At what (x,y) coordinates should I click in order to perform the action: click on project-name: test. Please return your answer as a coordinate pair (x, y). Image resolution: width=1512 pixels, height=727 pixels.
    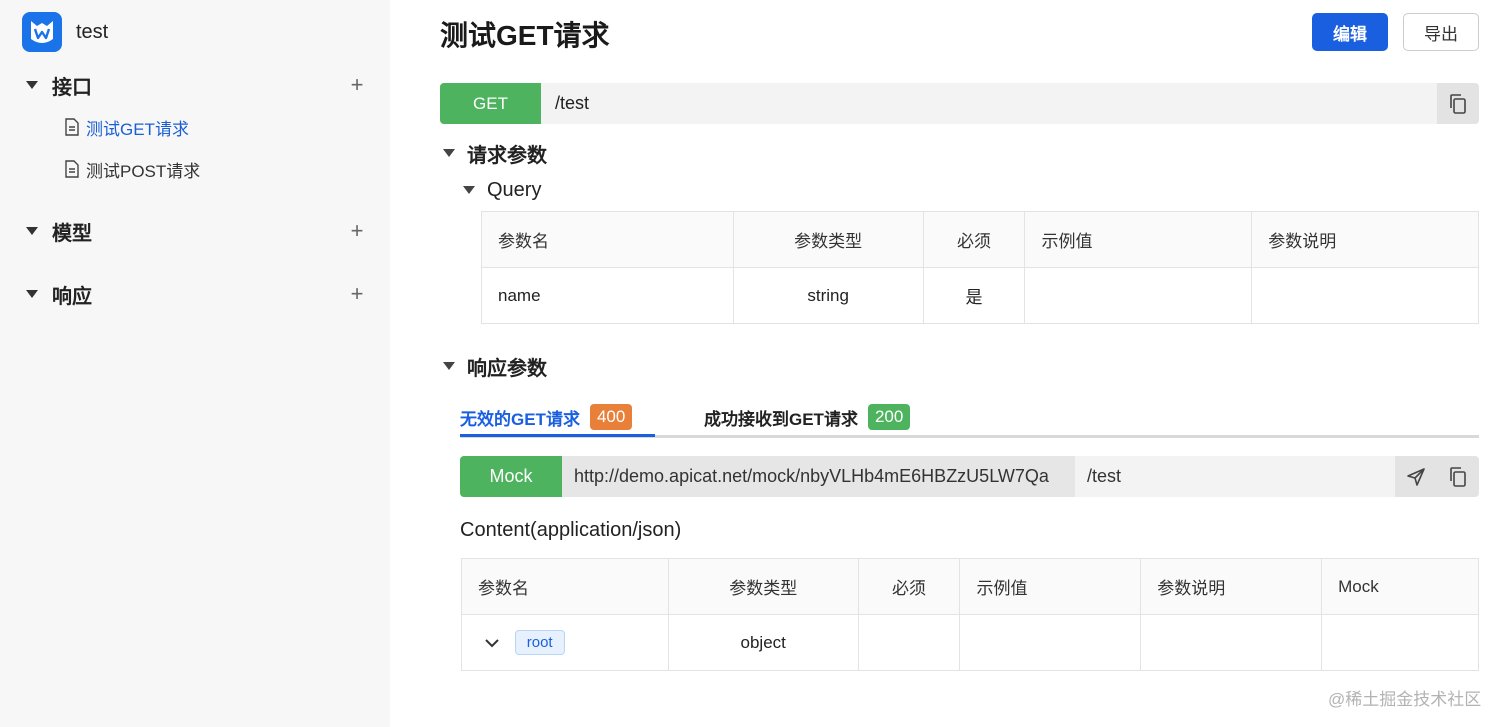
    Looking at the image, I should click on (92, 31).